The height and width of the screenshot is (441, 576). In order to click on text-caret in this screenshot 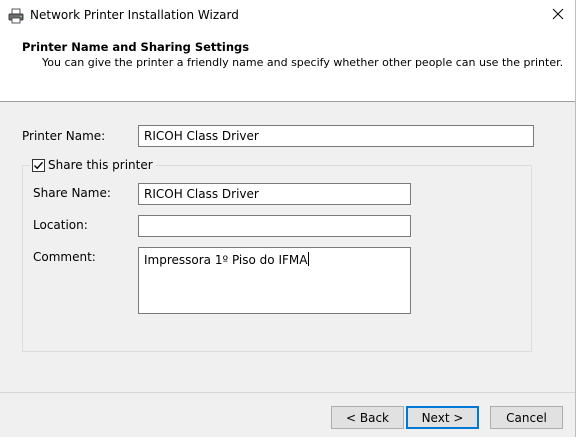, I will do `click(309, 259)`.